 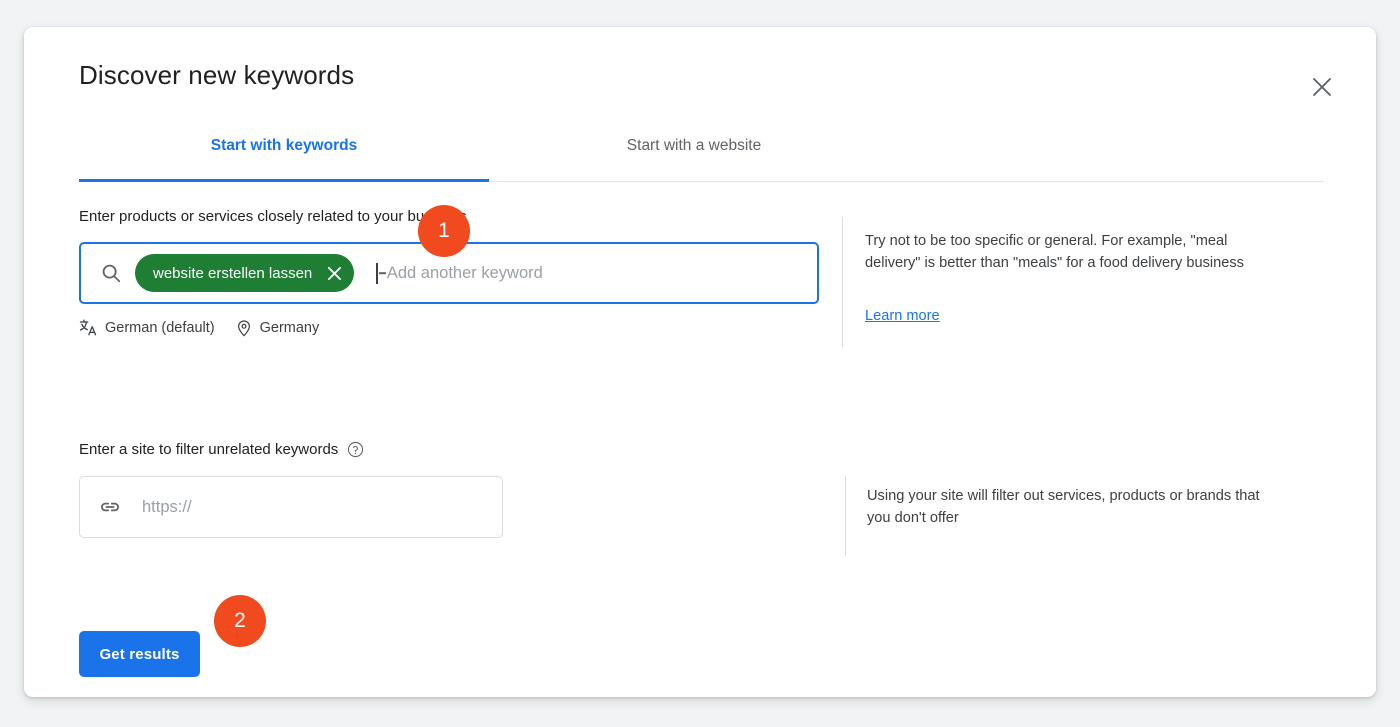 I want to click on search-icon, so click(x=111, y=273).